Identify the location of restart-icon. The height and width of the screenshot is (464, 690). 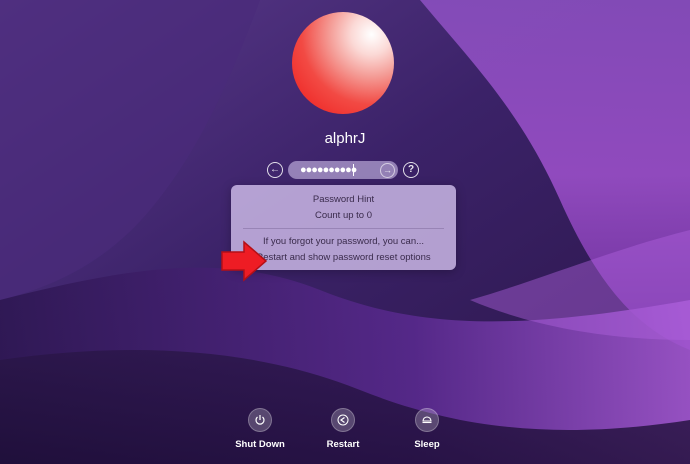
(343, 420).